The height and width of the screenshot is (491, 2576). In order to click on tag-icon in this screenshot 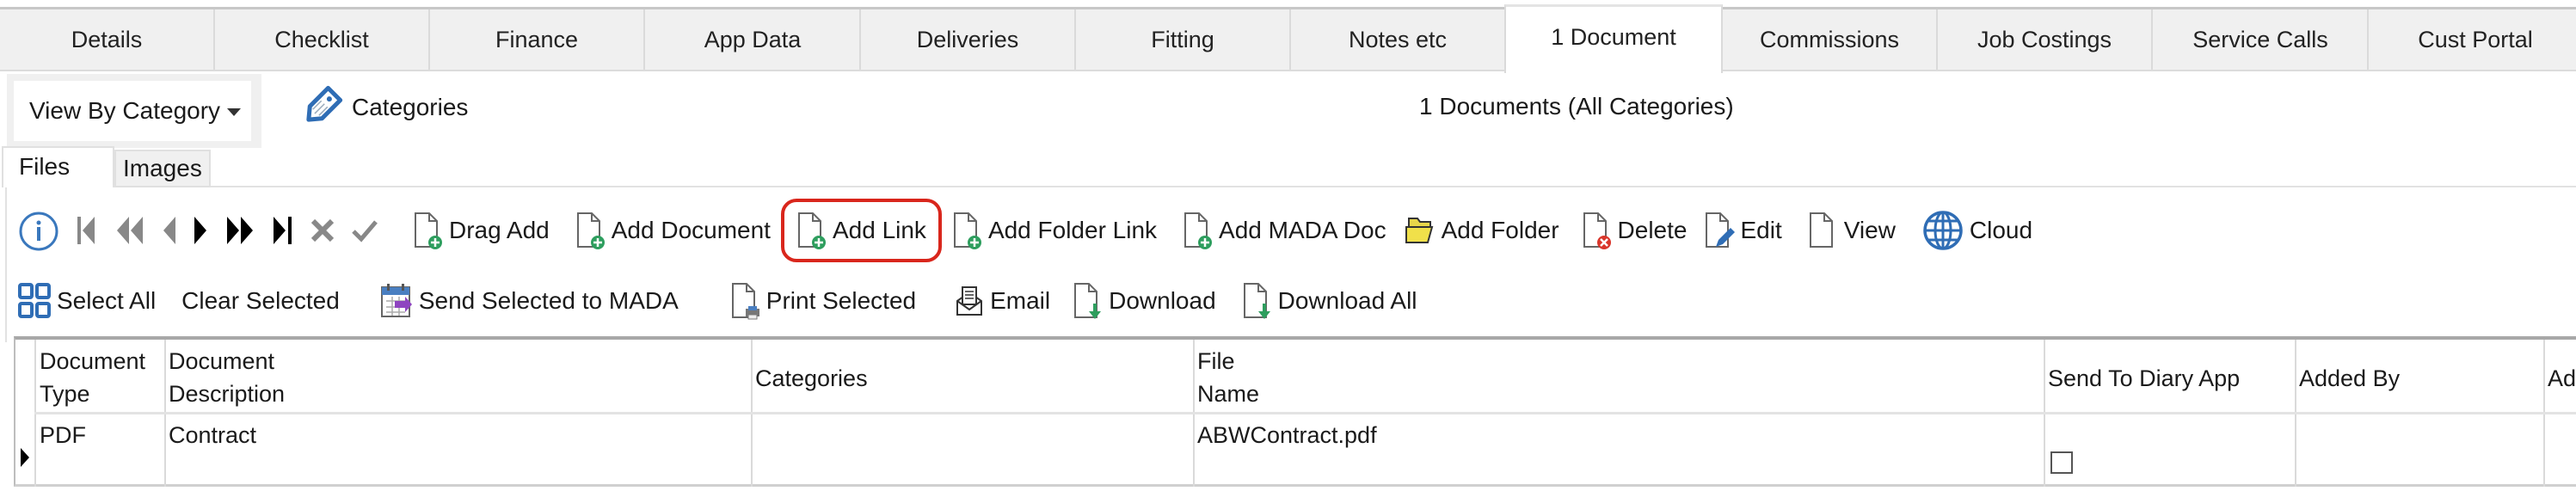, I will do `click(324, 103)`.